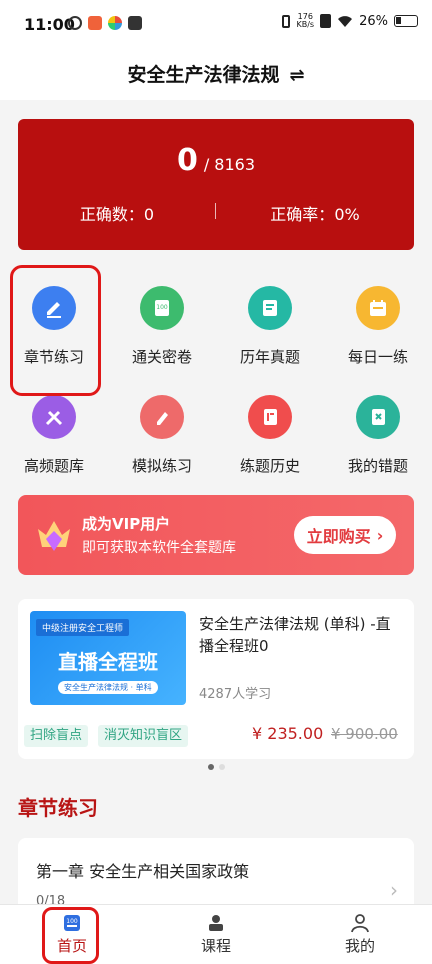  What do you see at coordinates (55, 330) in the screenshot?
I see `highlight-box` at bounding box center [55, 330].